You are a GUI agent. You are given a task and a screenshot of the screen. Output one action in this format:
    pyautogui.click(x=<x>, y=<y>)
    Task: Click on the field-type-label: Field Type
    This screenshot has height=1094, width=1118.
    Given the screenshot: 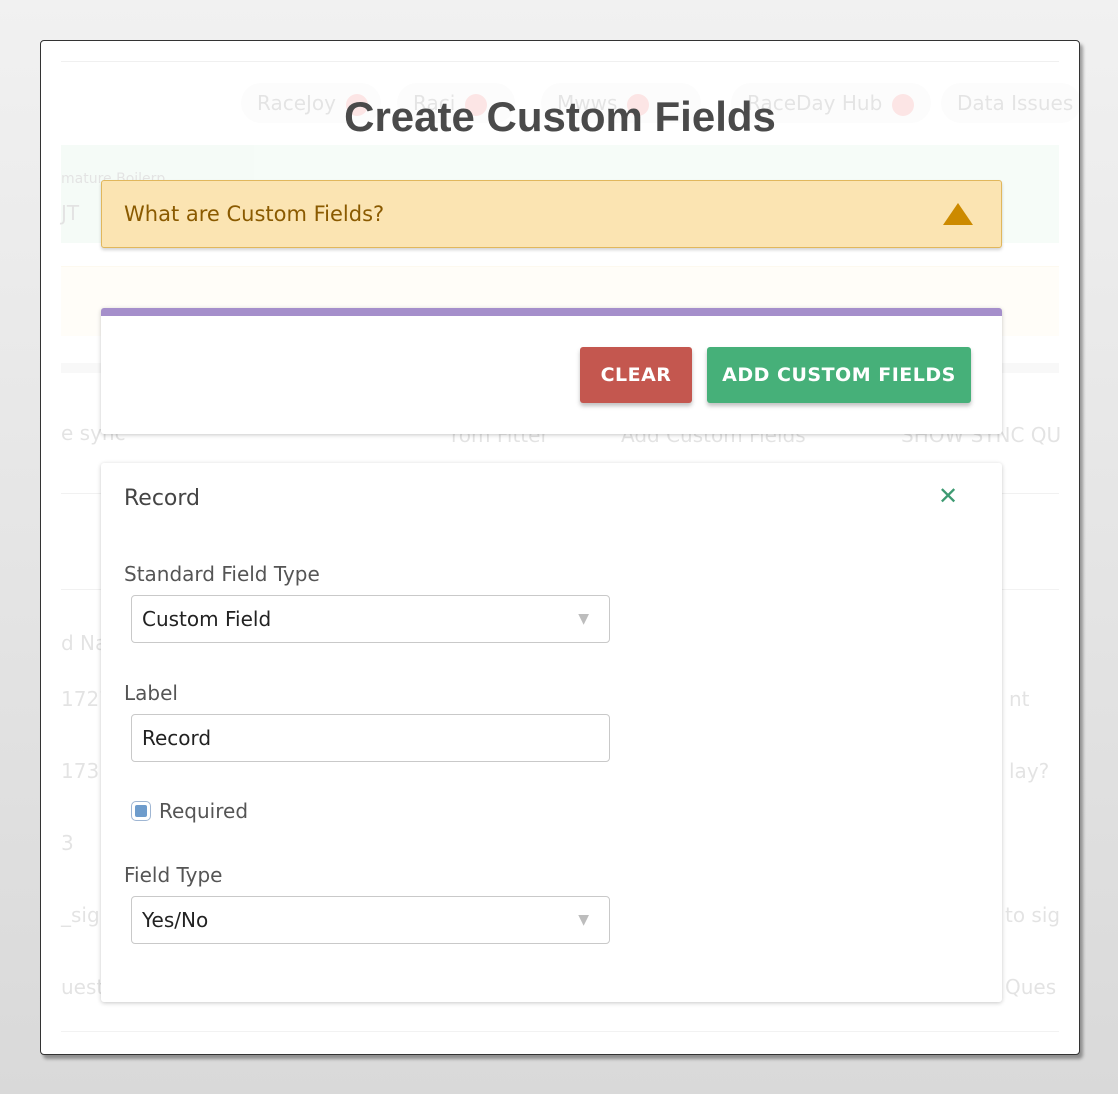 What is the action you would take?
    pyautogui.click(x=173, y=875)
    